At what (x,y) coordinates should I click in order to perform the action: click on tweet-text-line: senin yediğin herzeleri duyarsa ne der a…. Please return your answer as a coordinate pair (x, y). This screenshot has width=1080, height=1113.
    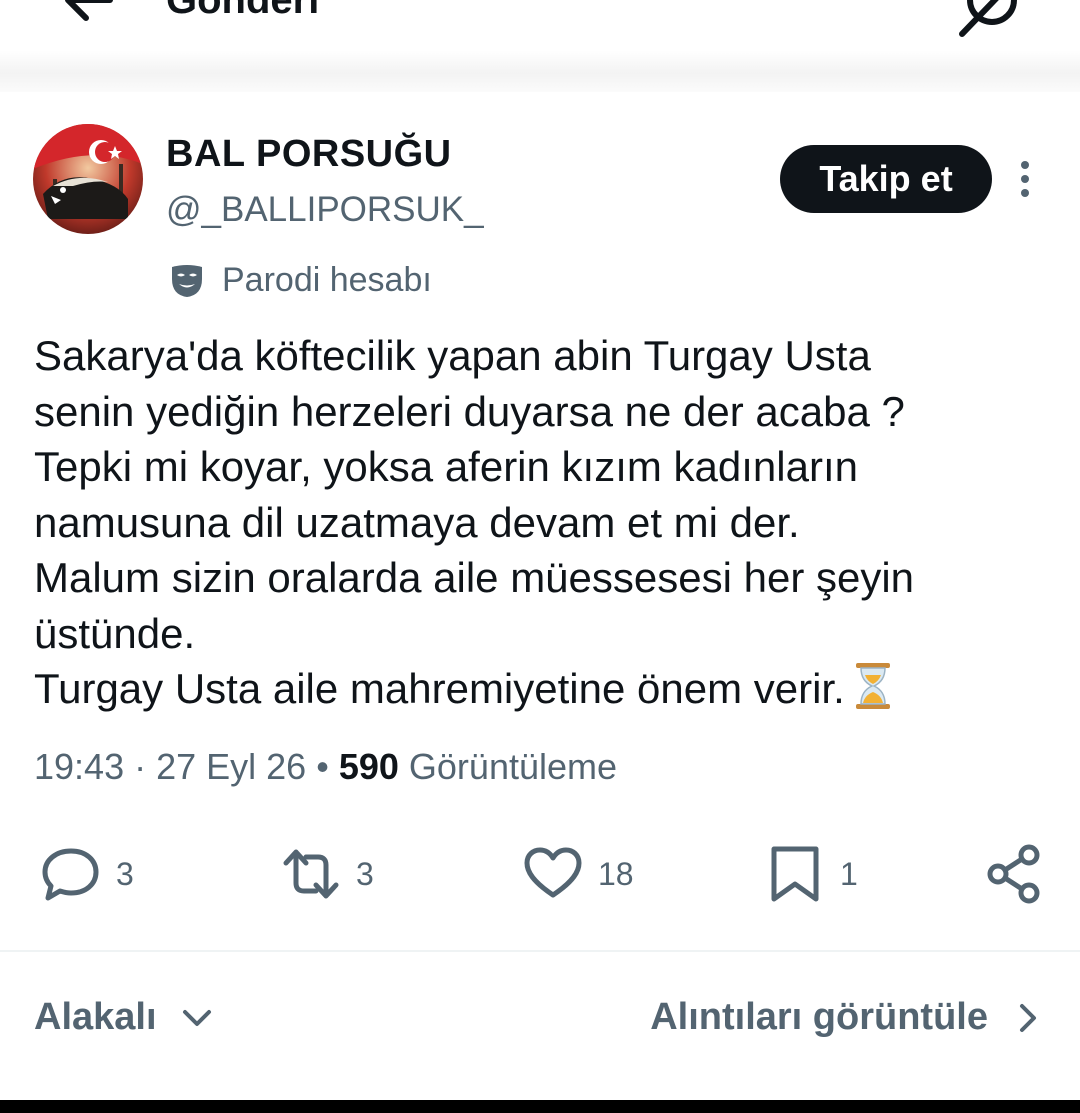
    Looking at the image, I should click on (469, 411).